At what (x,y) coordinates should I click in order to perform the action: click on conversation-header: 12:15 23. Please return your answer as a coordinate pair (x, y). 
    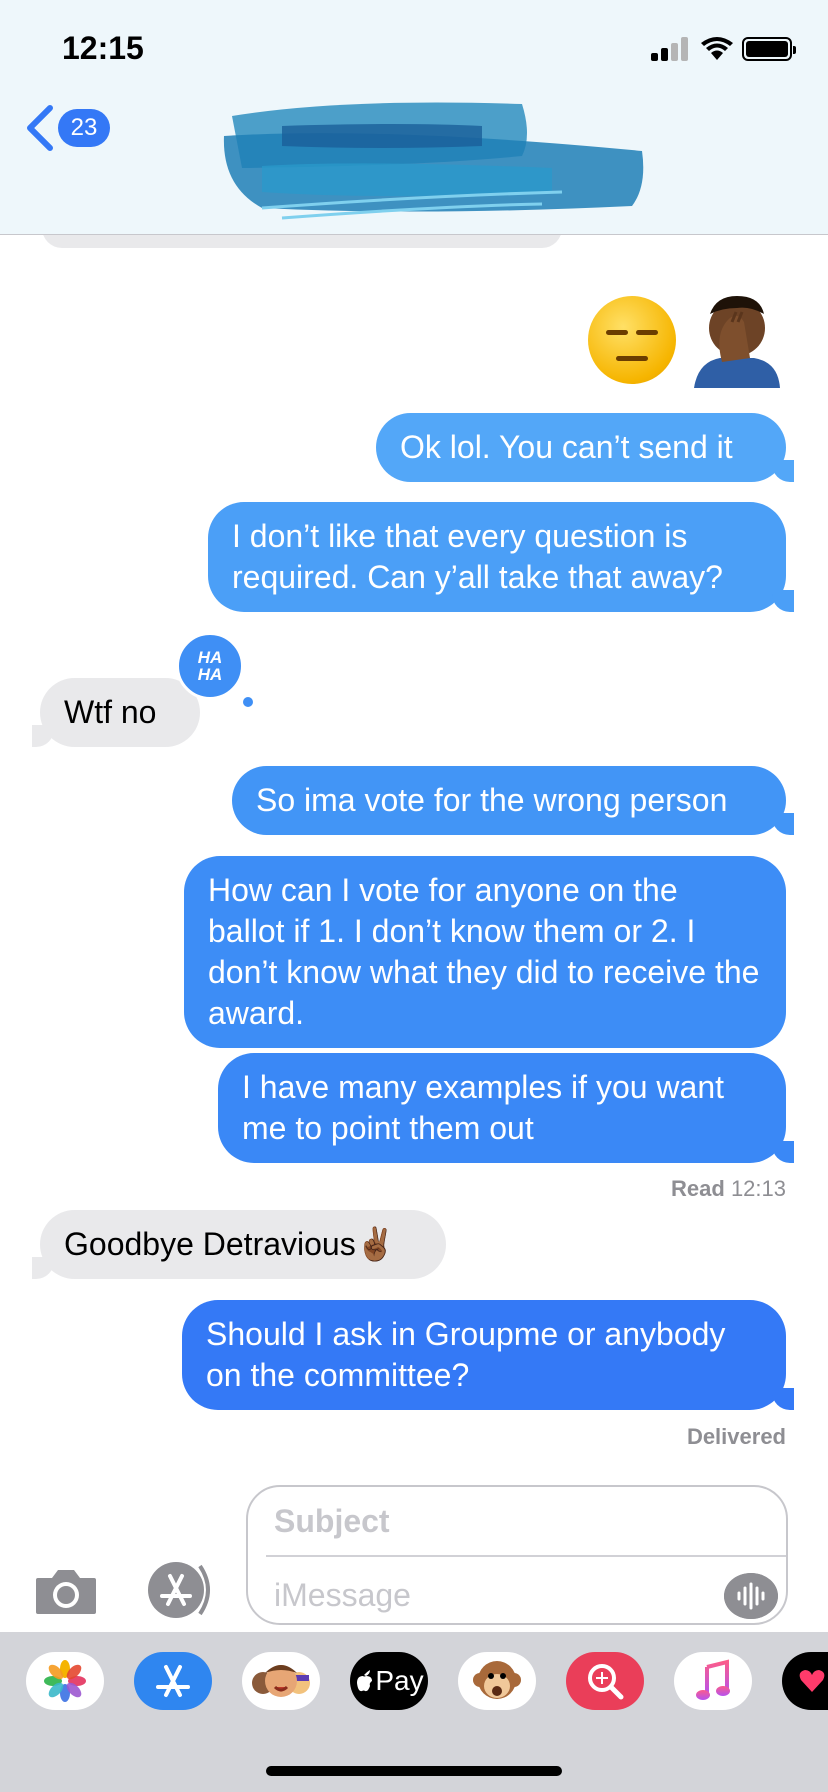
    Looking at the image, I should click on (414, 117).